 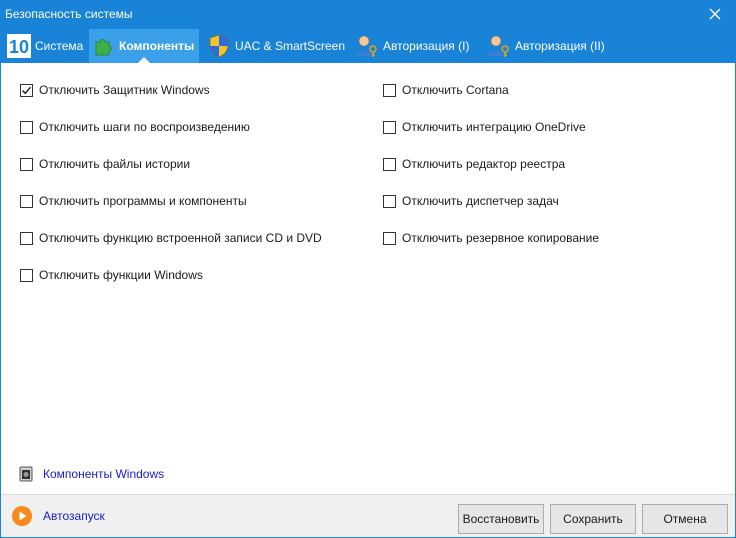 I want to click on window-title: Безопасность системы, so click(x=69, y=14).